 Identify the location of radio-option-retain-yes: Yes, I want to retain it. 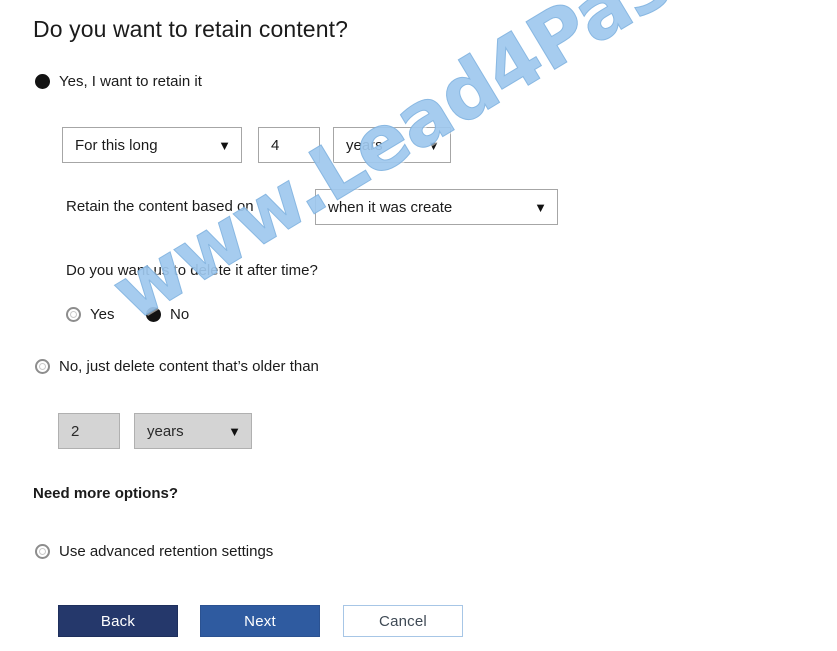
(118, 81).